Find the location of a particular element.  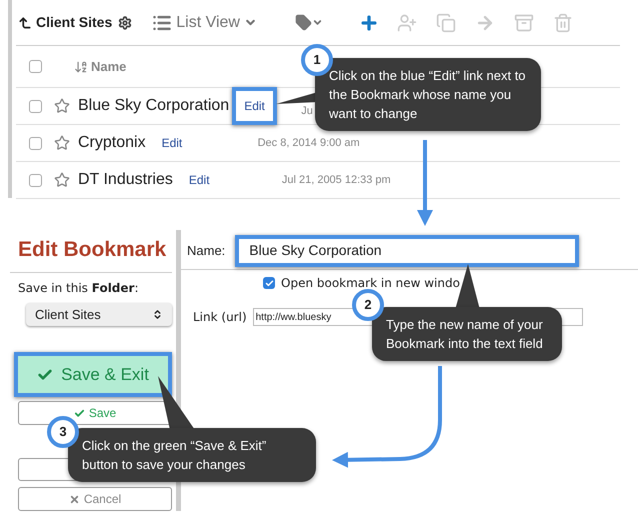

step-number: 2 is located at coordinates (368, 305).